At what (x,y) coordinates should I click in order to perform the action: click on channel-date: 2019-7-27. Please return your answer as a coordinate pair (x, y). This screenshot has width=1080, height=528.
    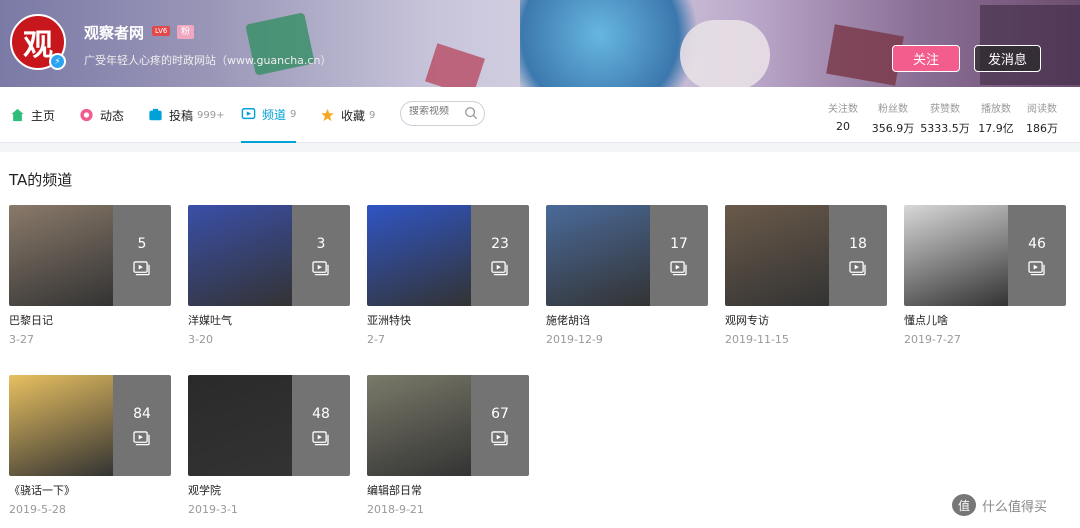
    Looking at the image, I should click on (932, 339).